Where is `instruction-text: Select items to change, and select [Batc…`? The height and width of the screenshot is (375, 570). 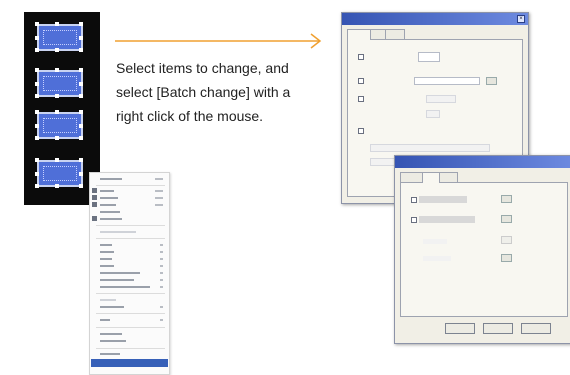
instruction-text: Select items to change, and select [Batc… is located at coordinates (216, 92).